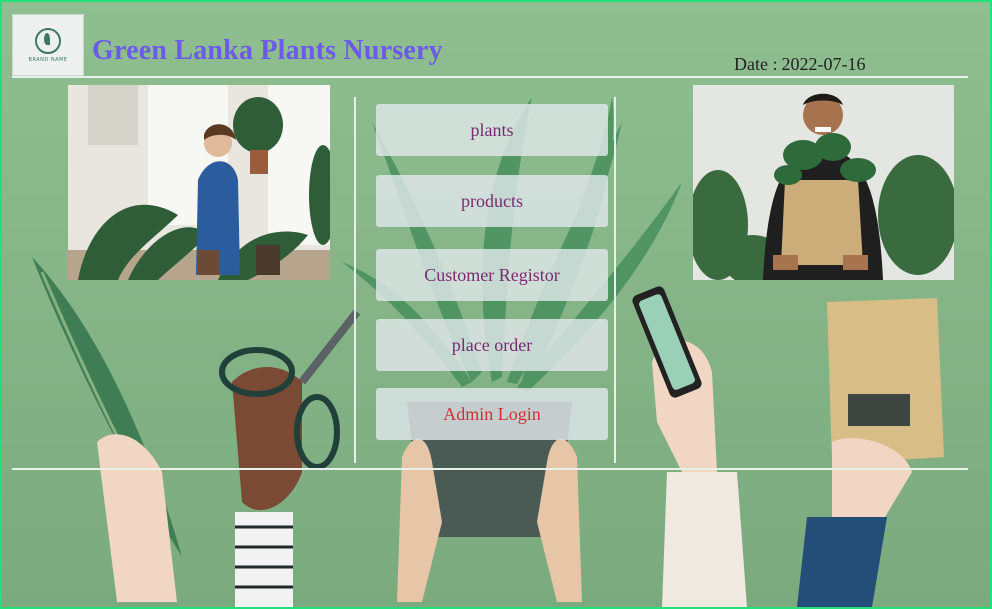  I want to click on photo-man-holding-plant-bag, so click(823, 182).